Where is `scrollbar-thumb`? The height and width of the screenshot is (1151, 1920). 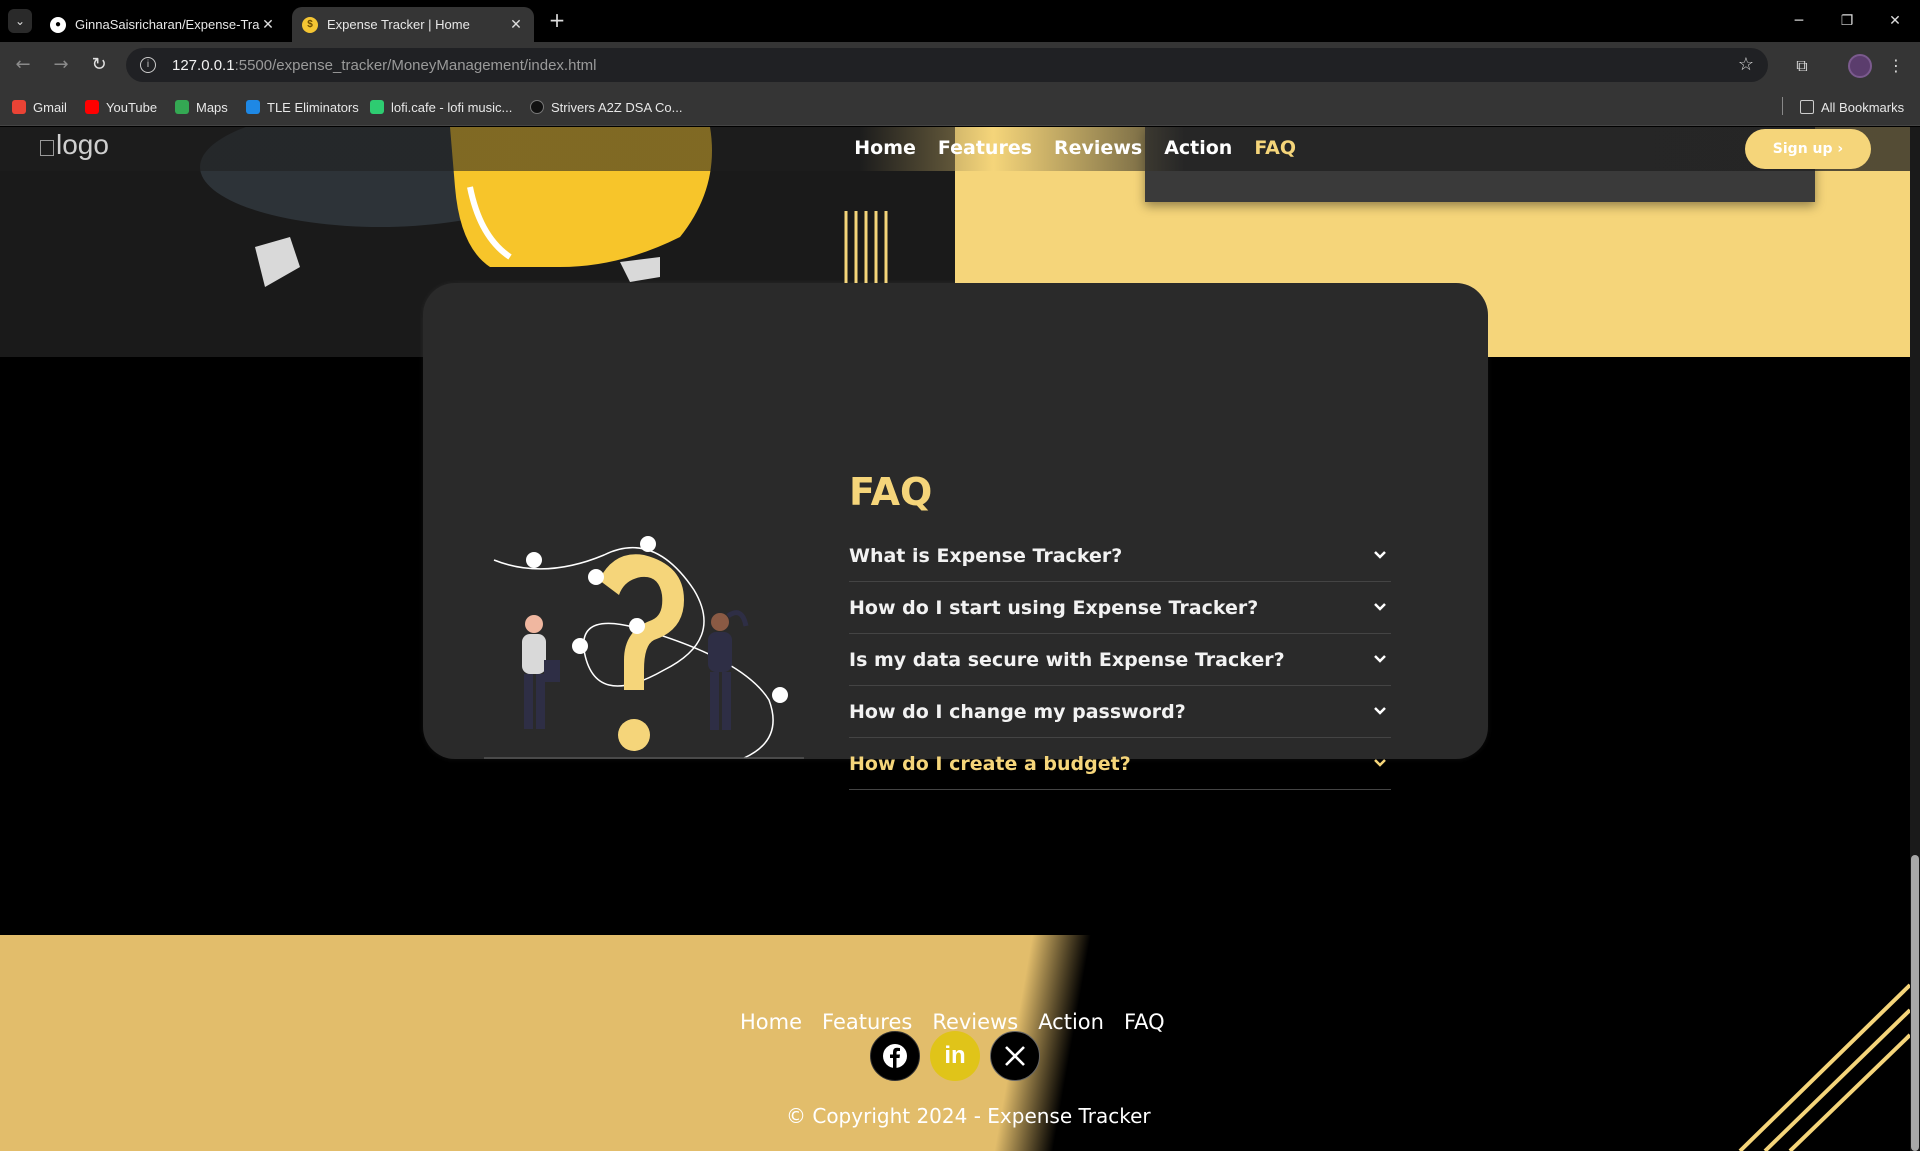 scrollbar-thumb is located at coordinates (1915, 1003).